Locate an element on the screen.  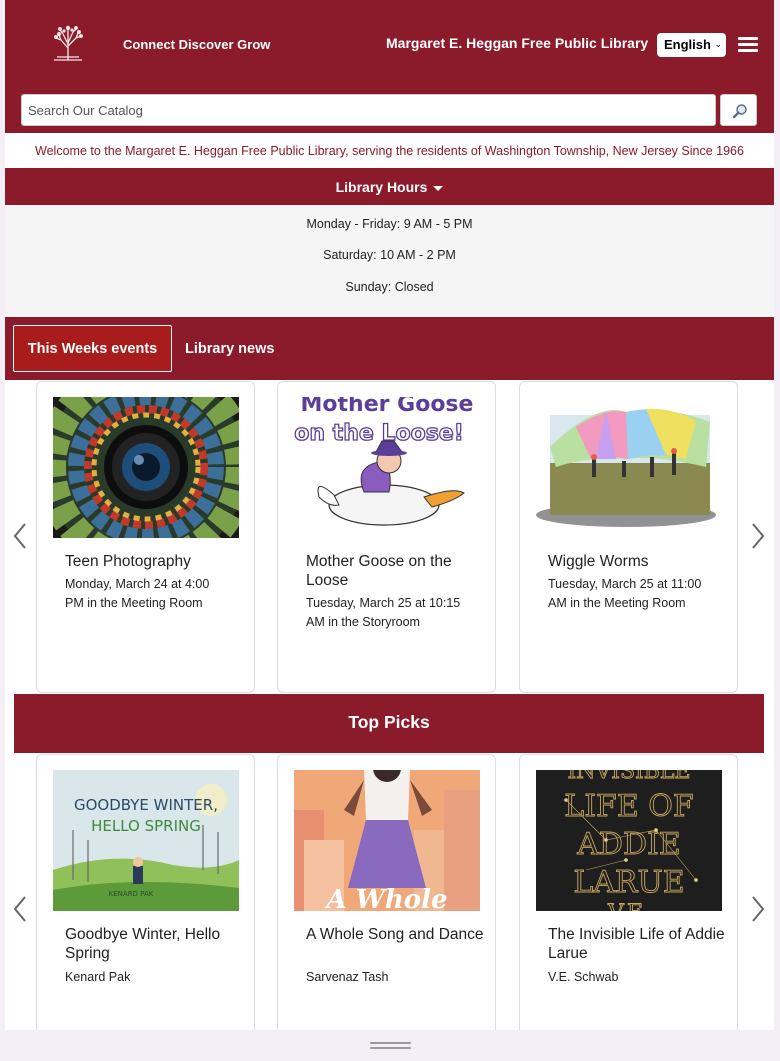
cover-title-line-2: LIFE OF is located at coordinates (628, 806).